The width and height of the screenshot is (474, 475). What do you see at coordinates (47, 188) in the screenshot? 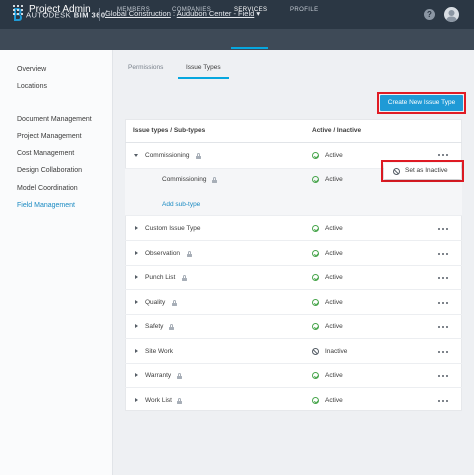
I see `sidebar-item-model-coordination: Model Coordination` at bounding box center [47, 188].